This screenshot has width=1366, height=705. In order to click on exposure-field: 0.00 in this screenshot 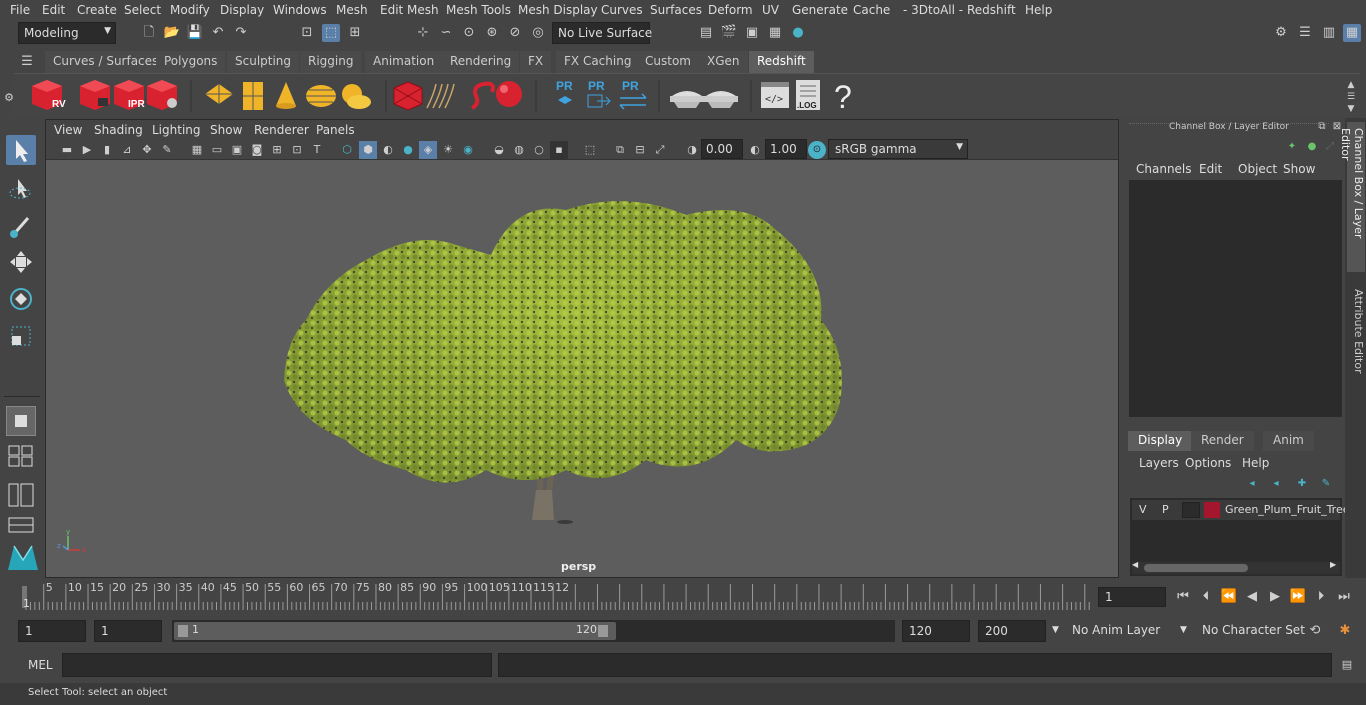, I will do `click(722, 149)`.